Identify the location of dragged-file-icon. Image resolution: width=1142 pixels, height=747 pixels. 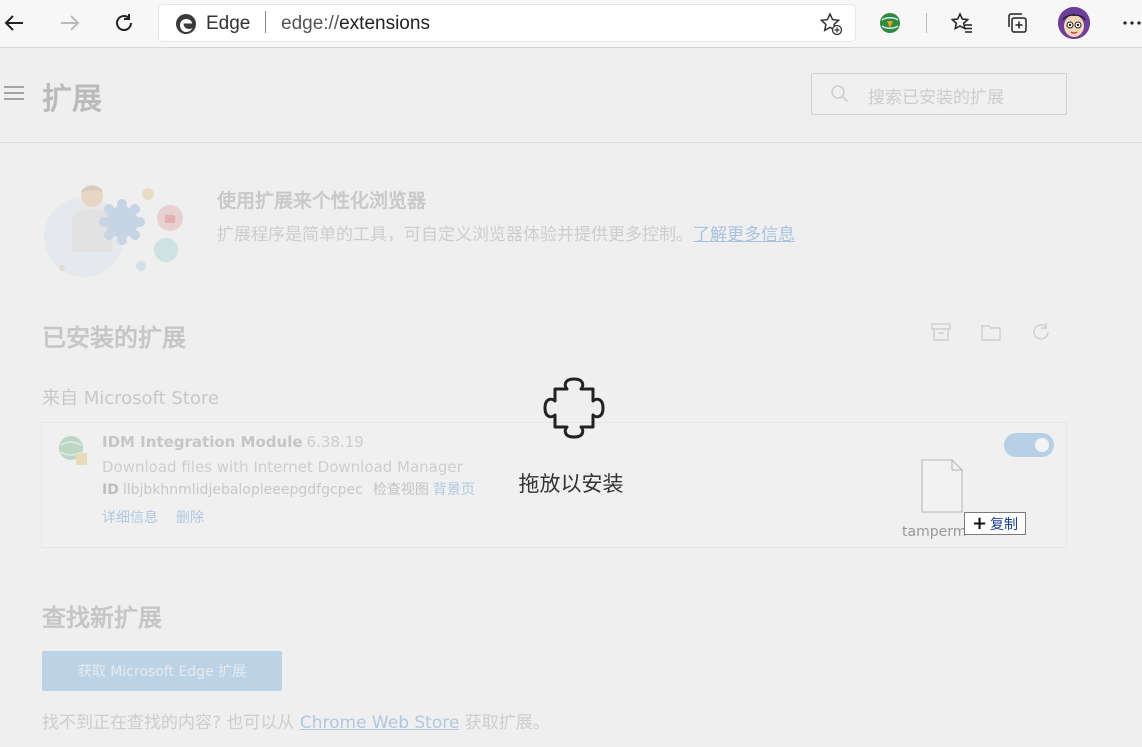
(942, 486).